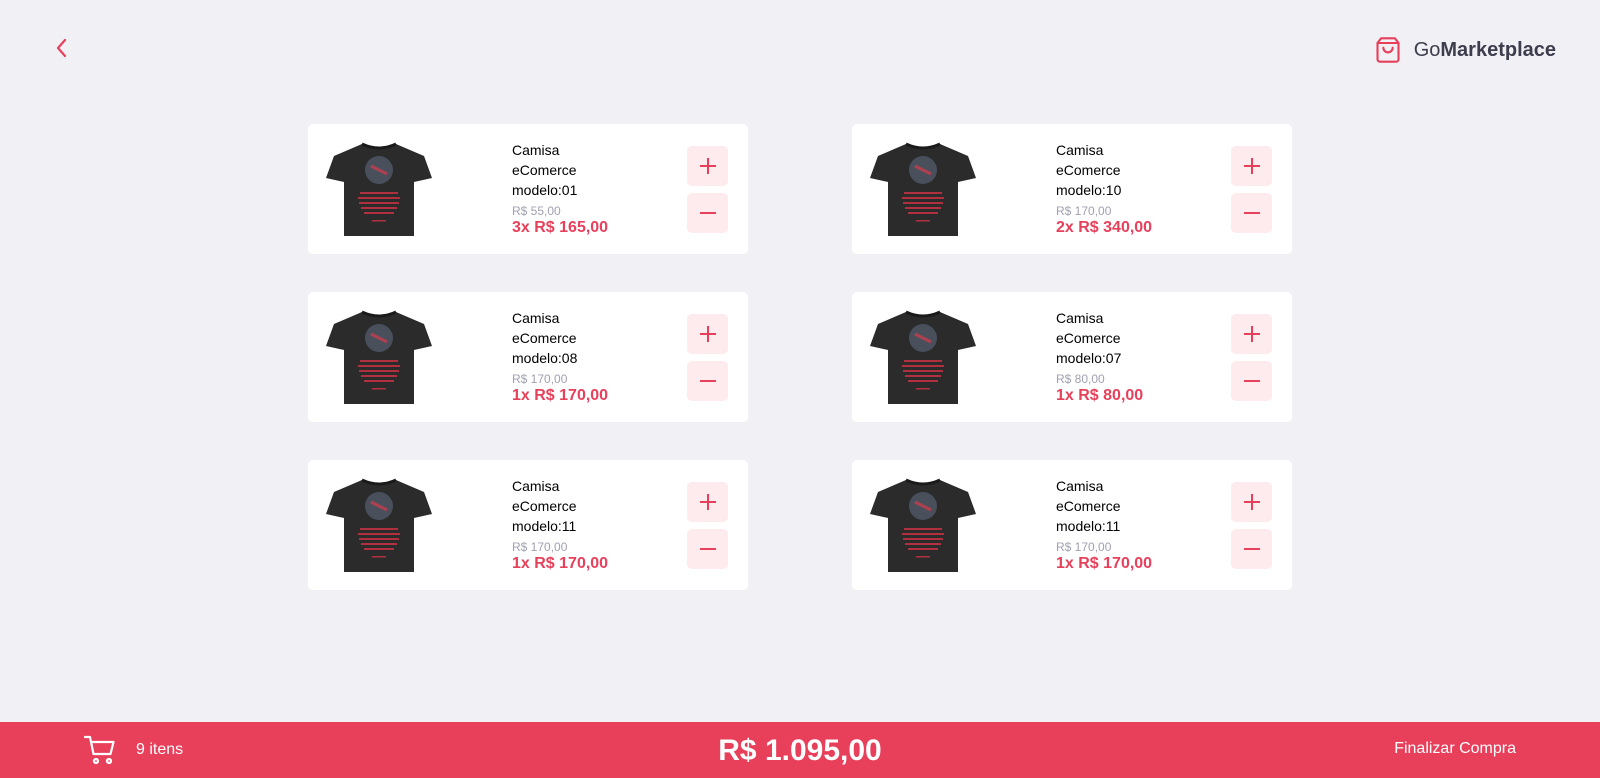 This screenshot has height=778, width=1600. What do you see at coordinates (560, 227) in the screenshot?
I see `item-subtotal: 3x R$ 165,00` at bounding box center [560, 227].